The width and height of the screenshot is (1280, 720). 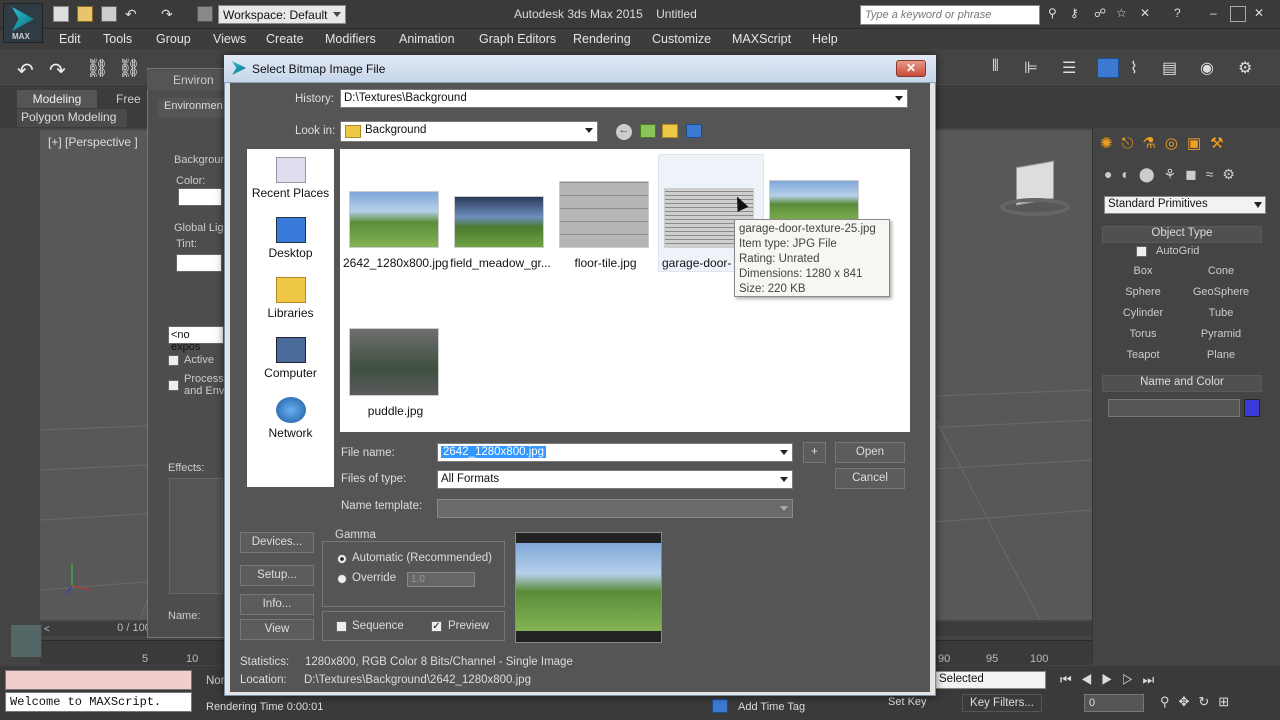 I want to click on background-color-swatch, so click(x=200, y=197).